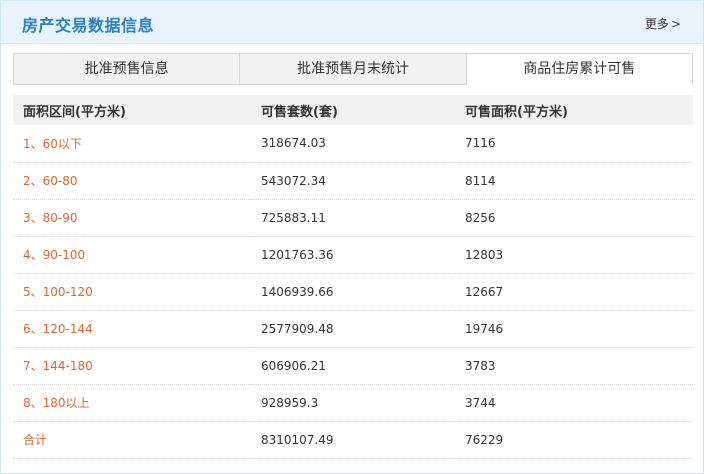 The width and height of the screenshot is (704, 474). What do you see at coordinates (297, 439) in the screenshot?
I see `total-units-cell: 8310107.49` at bounding box center [297, 439].